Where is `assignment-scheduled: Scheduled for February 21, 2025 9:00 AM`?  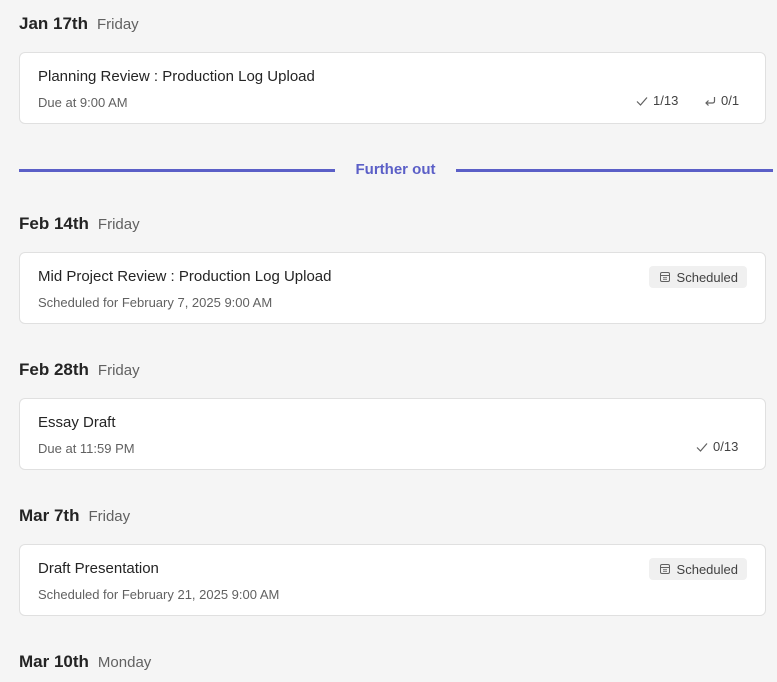
assignment-scheduled: Scheduled for February 21, 2025 9:00 AM is located at coordinates (159, 594).